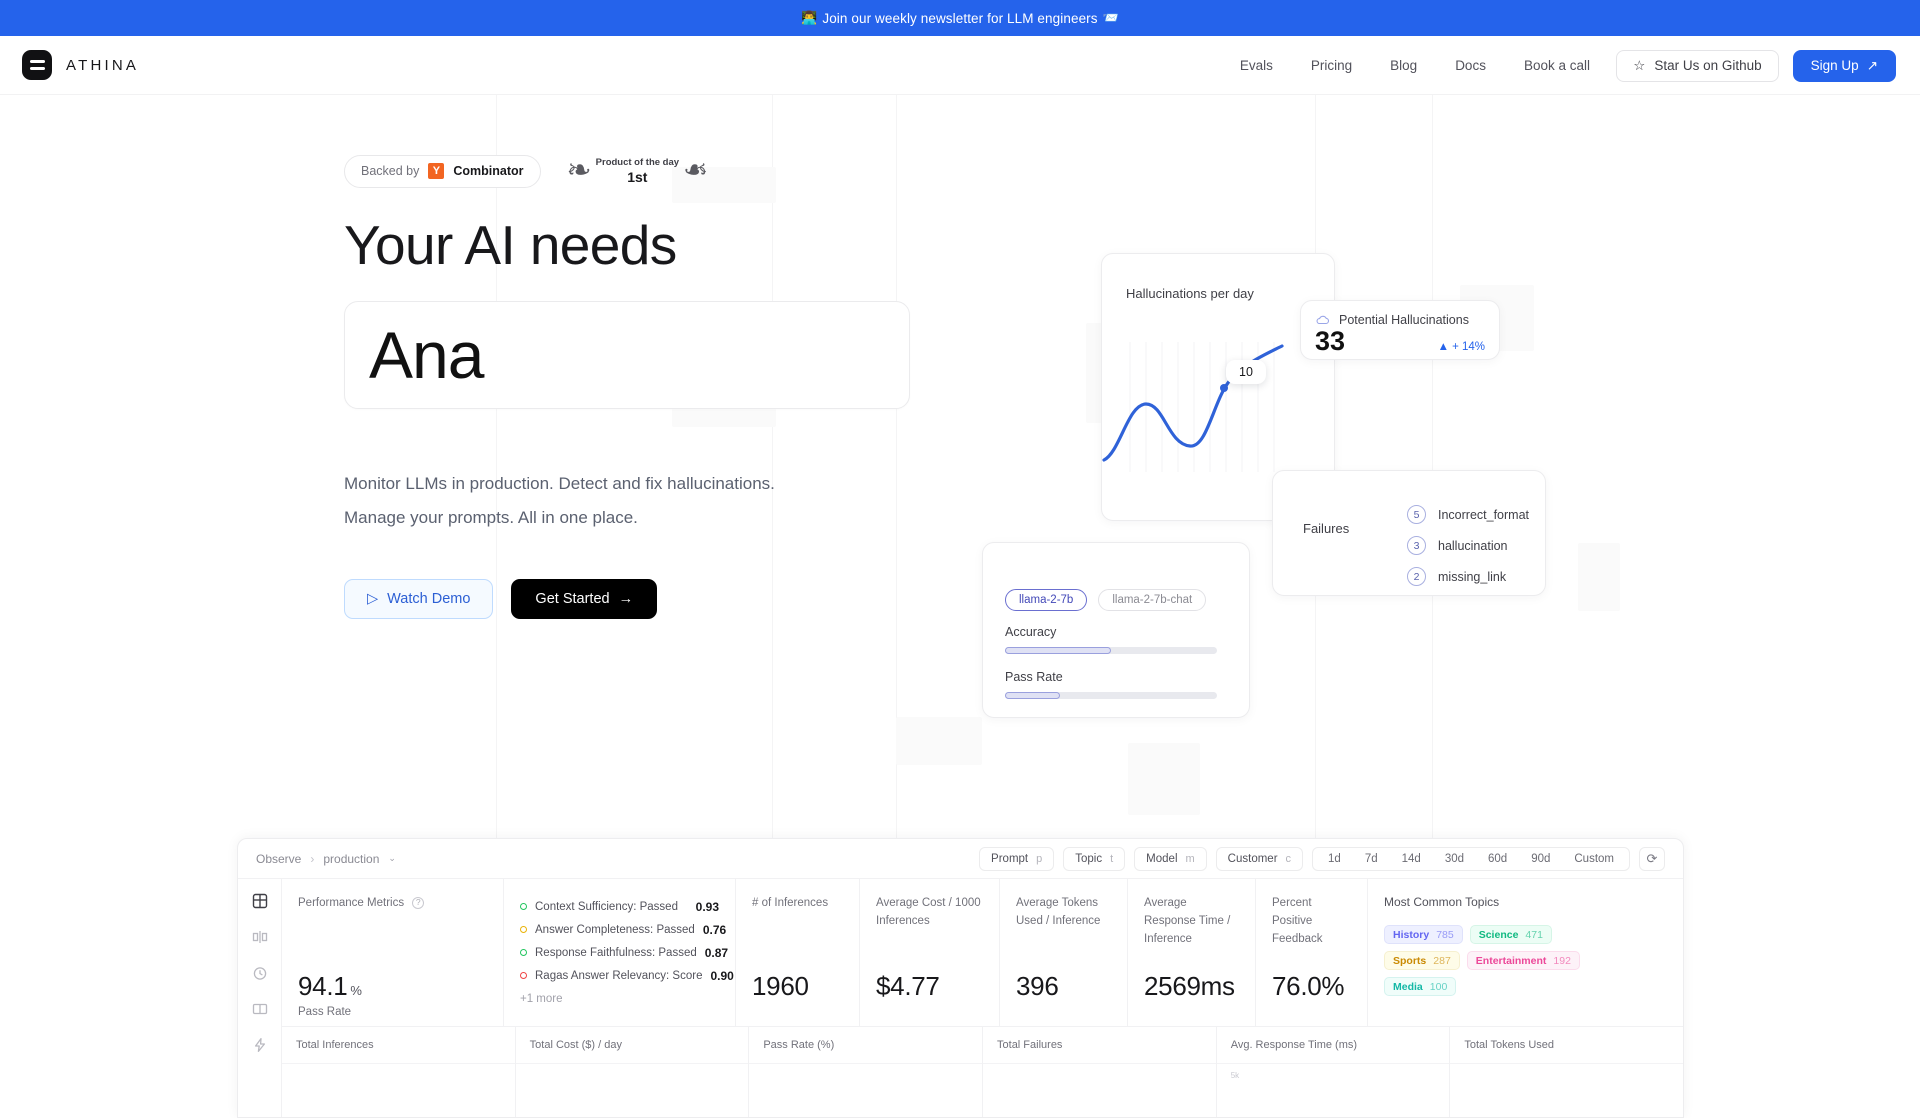 This screenshot has height=1118, width=1920. Describe the element at coordinates (260, 1009) in the screenshot. I see `columns-icon` at that location.